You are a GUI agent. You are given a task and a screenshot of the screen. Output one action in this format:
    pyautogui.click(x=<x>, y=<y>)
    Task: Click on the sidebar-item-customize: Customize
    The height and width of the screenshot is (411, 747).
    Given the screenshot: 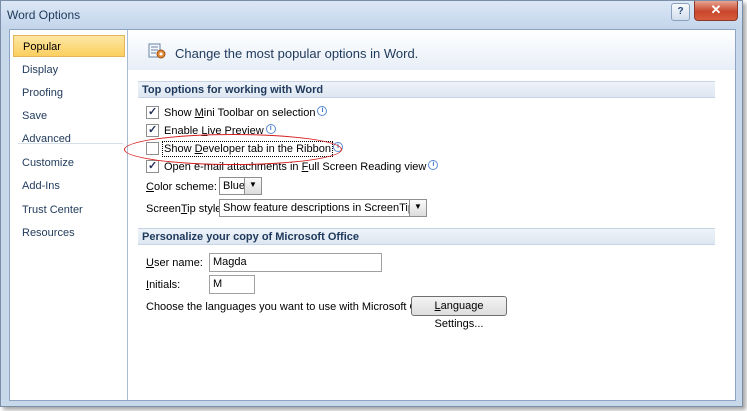 What is the action you would take?
    pyautogui.click(x=69, y=163)
    